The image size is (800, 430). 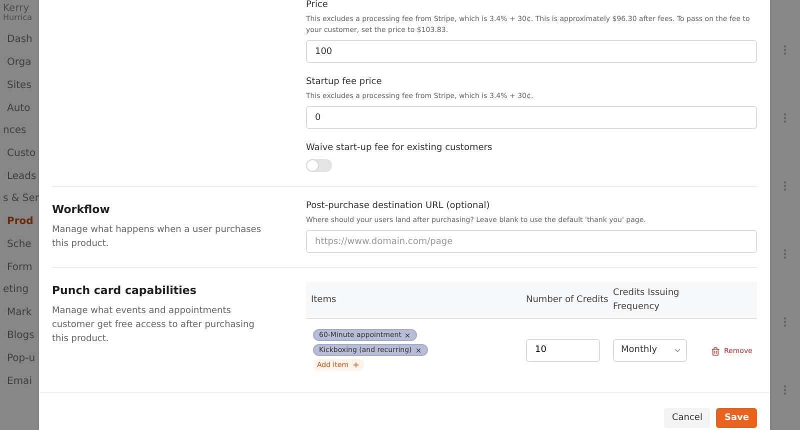 What do you see at coordinates (324, 300) in the screenshot?
I see `column-header: Items` at bounding box center [324, 300].